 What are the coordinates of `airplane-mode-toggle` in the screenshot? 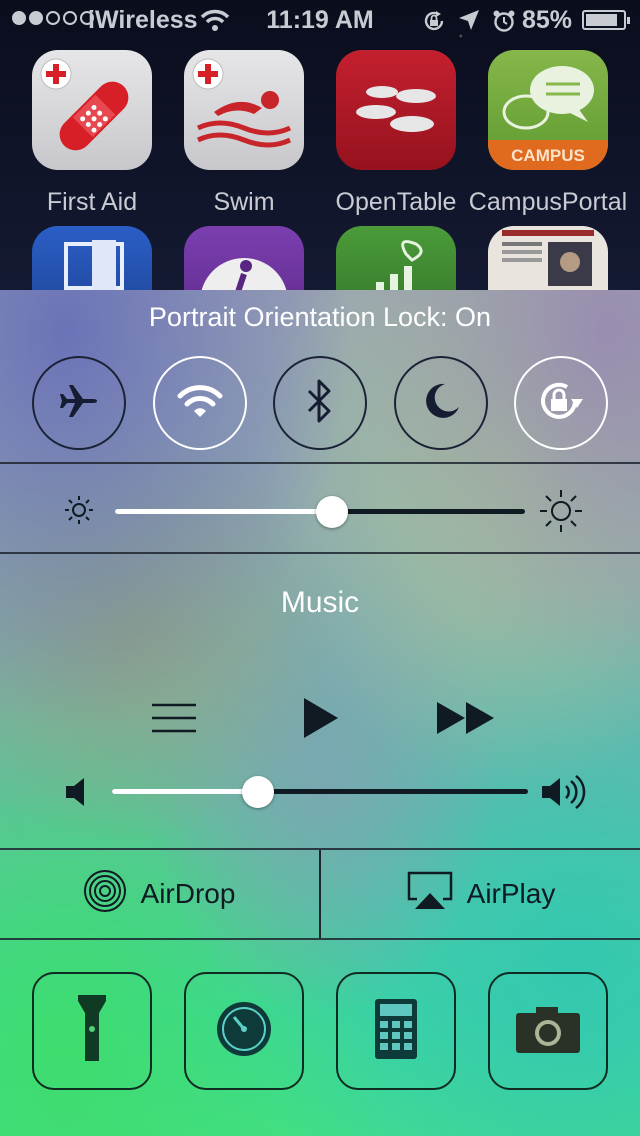 It's located at (79, 403).